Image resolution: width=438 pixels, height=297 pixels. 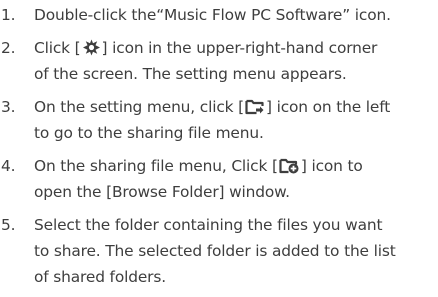 I want to click on step-line: of shared folders., so click(x=100, y=277).